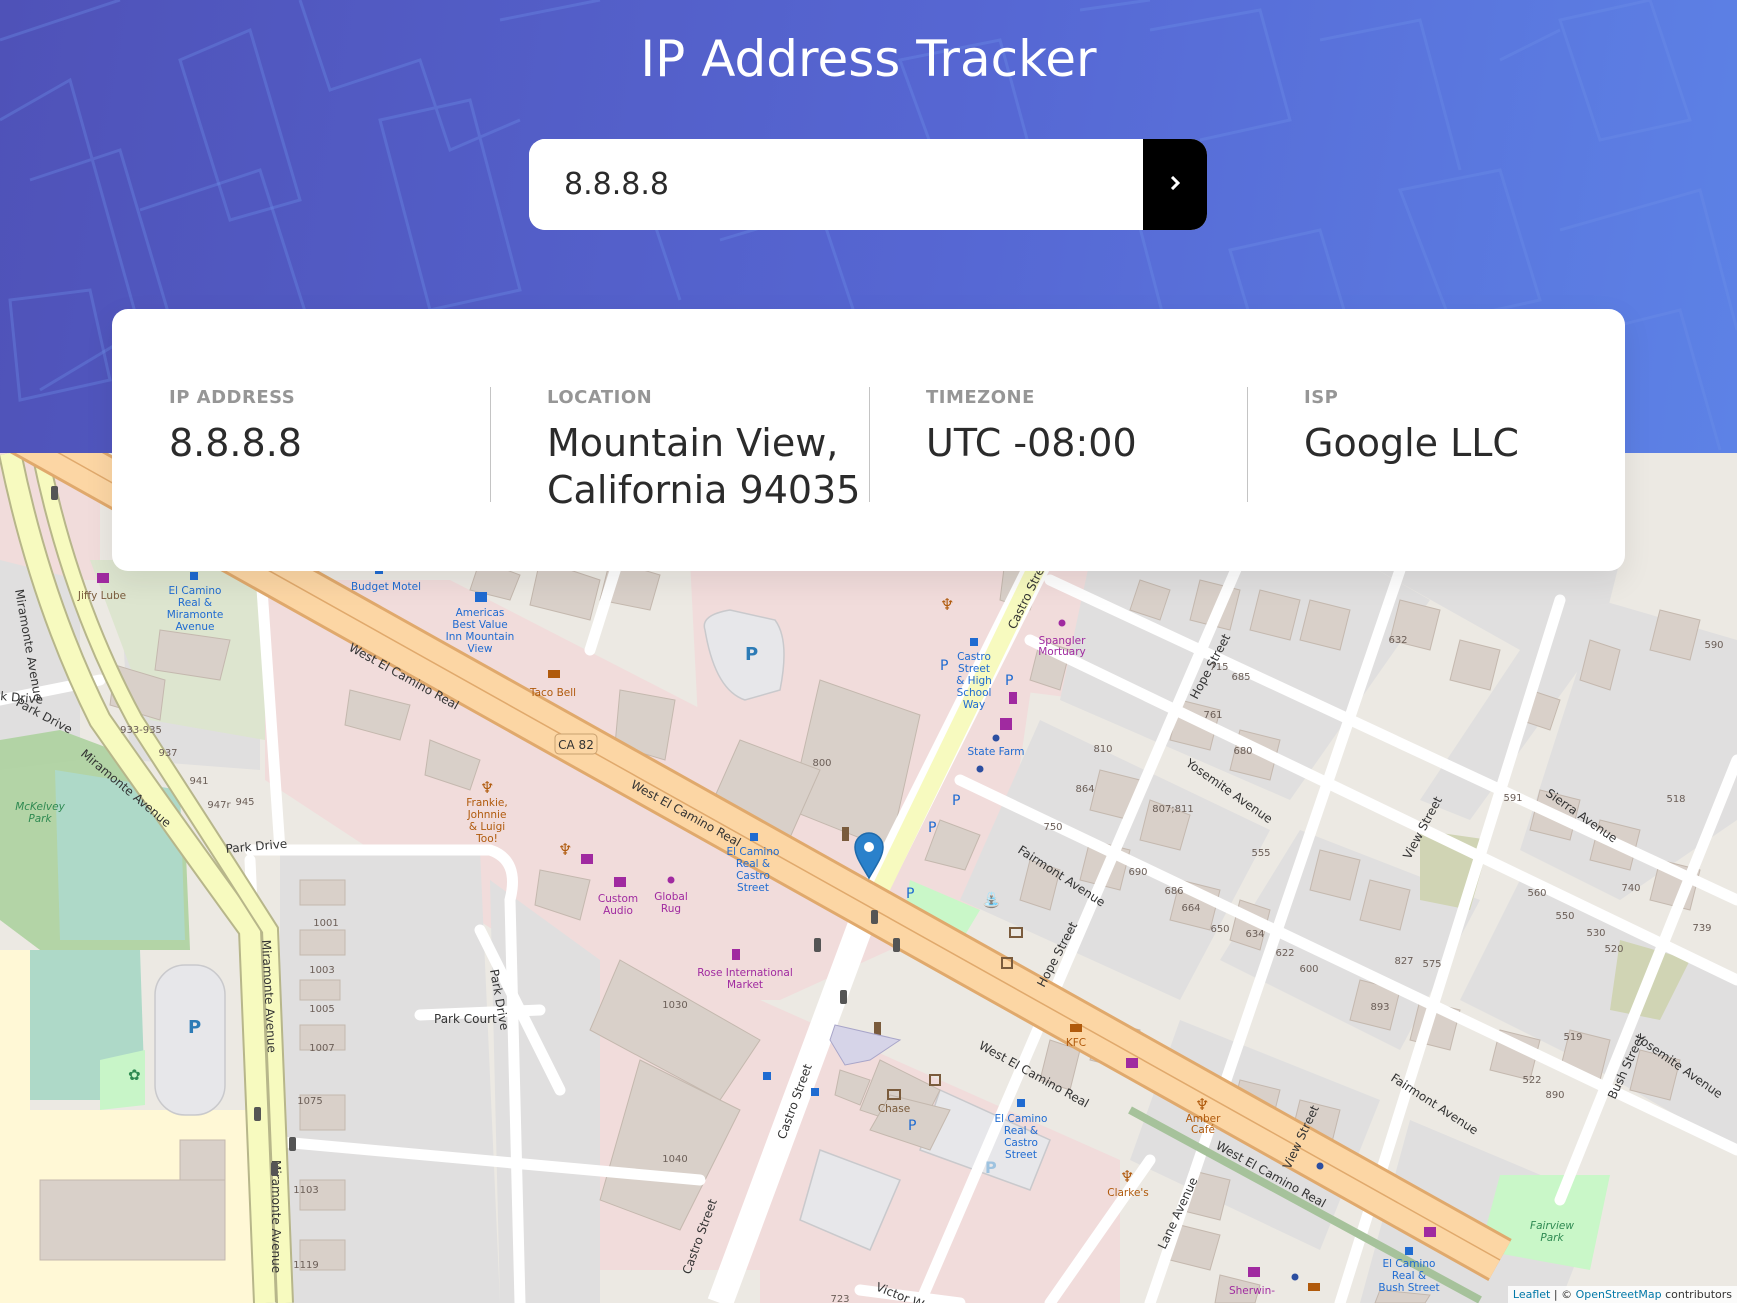  Describe the element at coordinates (671, 909) in the screenshot. I see `poi-label: Rug` at that location.